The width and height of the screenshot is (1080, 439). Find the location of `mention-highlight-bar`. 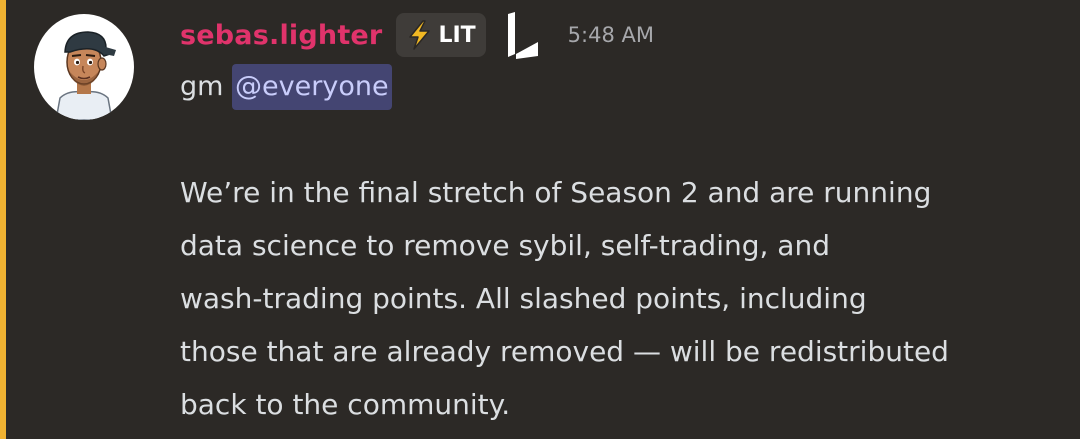

mention-highlight-bar is located at coordinates (3, 219).